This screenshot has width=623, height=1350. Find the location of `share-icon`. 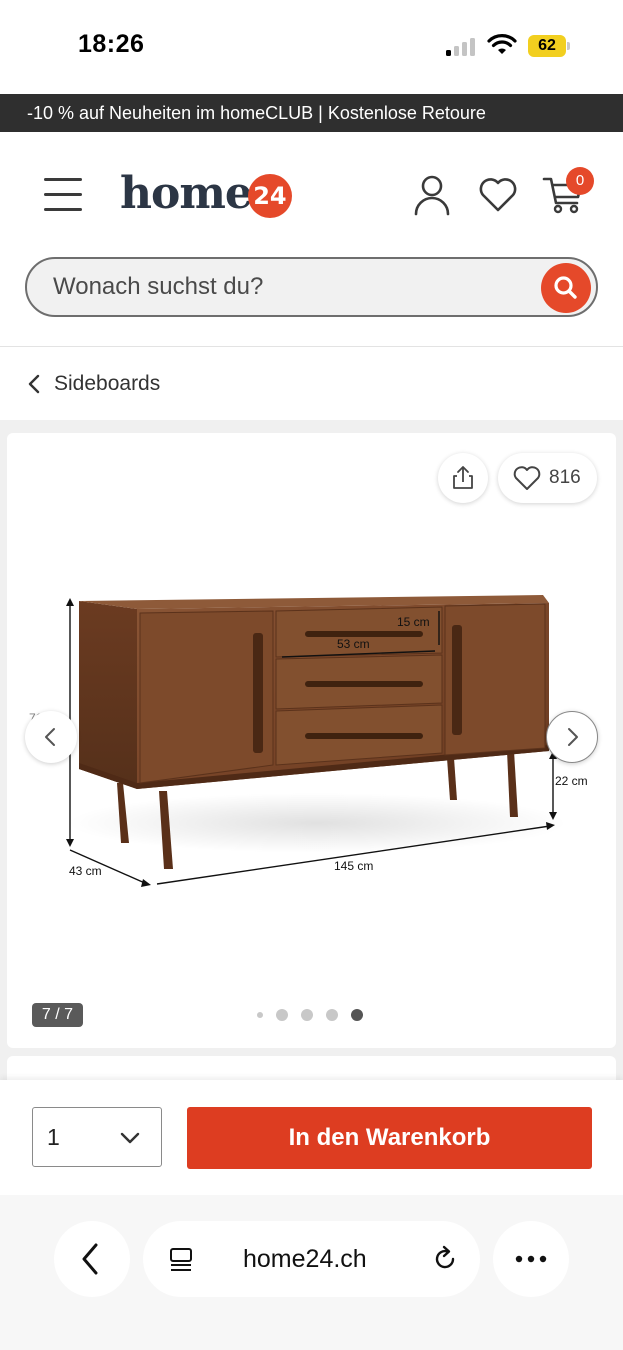

share-icon is located at coordinates (463, 477).